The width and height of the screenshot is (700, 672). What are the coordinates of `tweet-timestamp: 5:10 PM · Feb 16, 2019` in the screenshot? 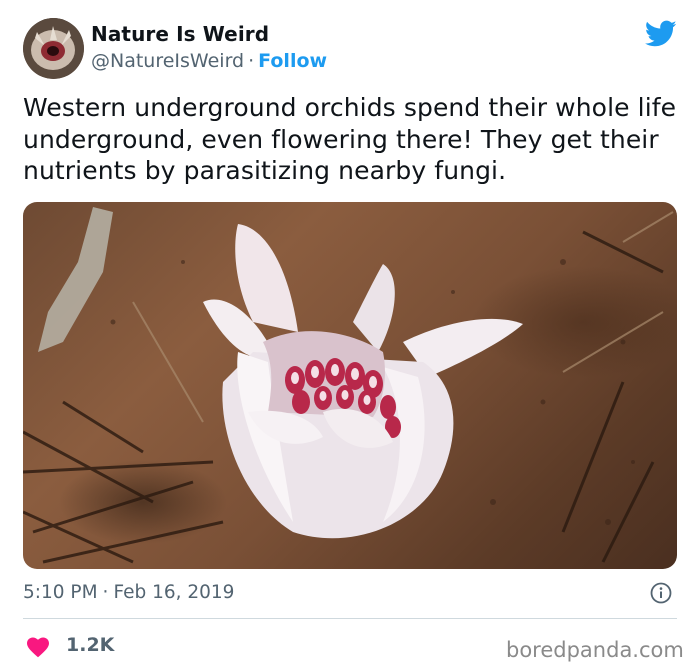 It's located at (128, 592).